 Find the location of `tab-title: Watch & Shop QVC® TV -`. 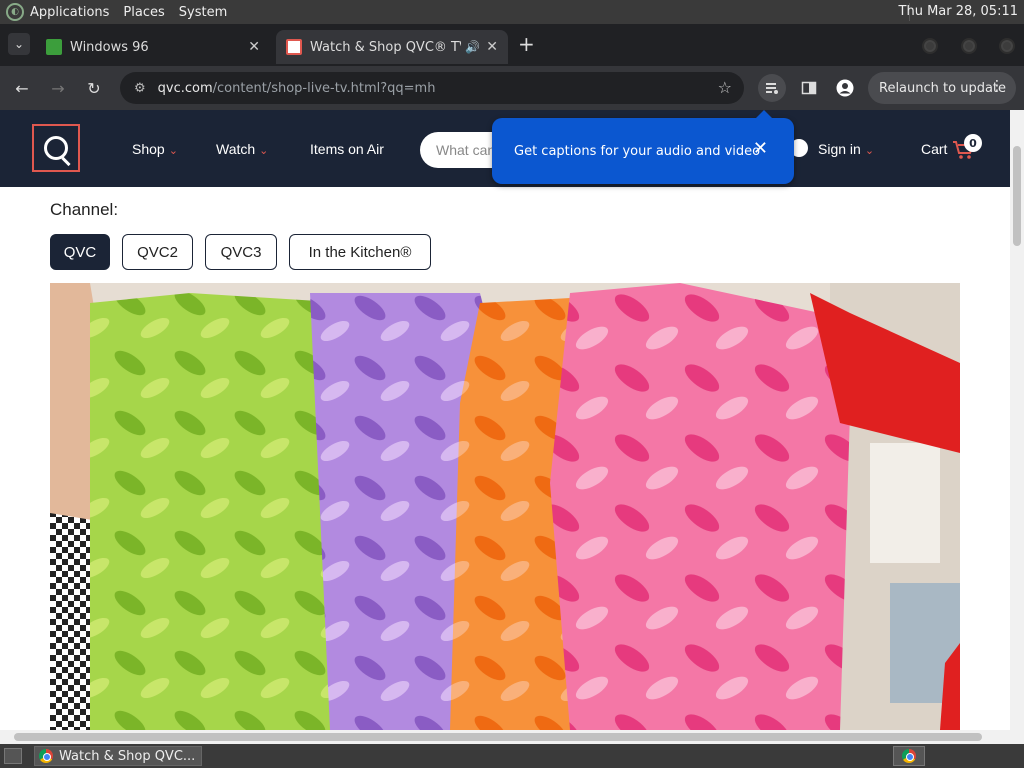

tab-title: Watch & Shop QVC® TV - is located at coordinates (386, 47).